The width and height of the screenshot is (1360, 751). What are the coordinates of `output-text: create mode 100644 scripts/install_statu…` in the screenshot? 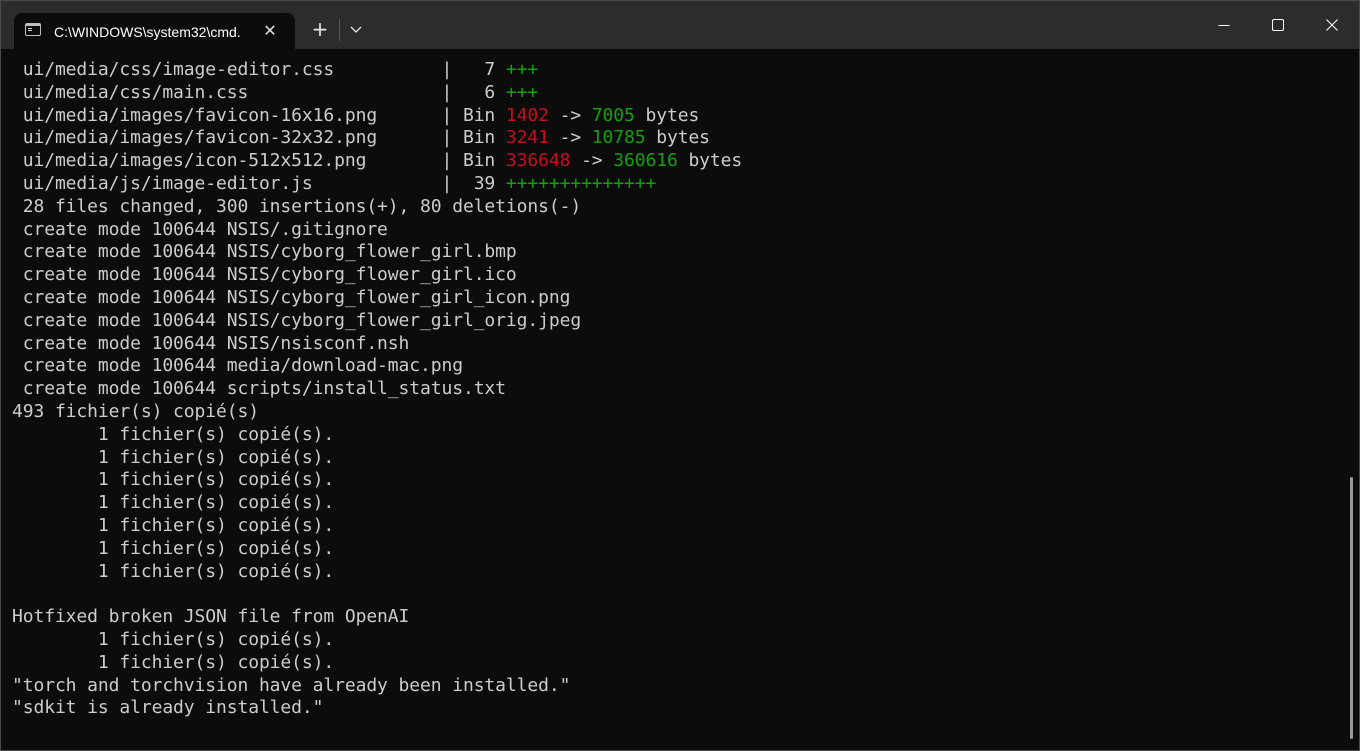 It's located at (259, 389).